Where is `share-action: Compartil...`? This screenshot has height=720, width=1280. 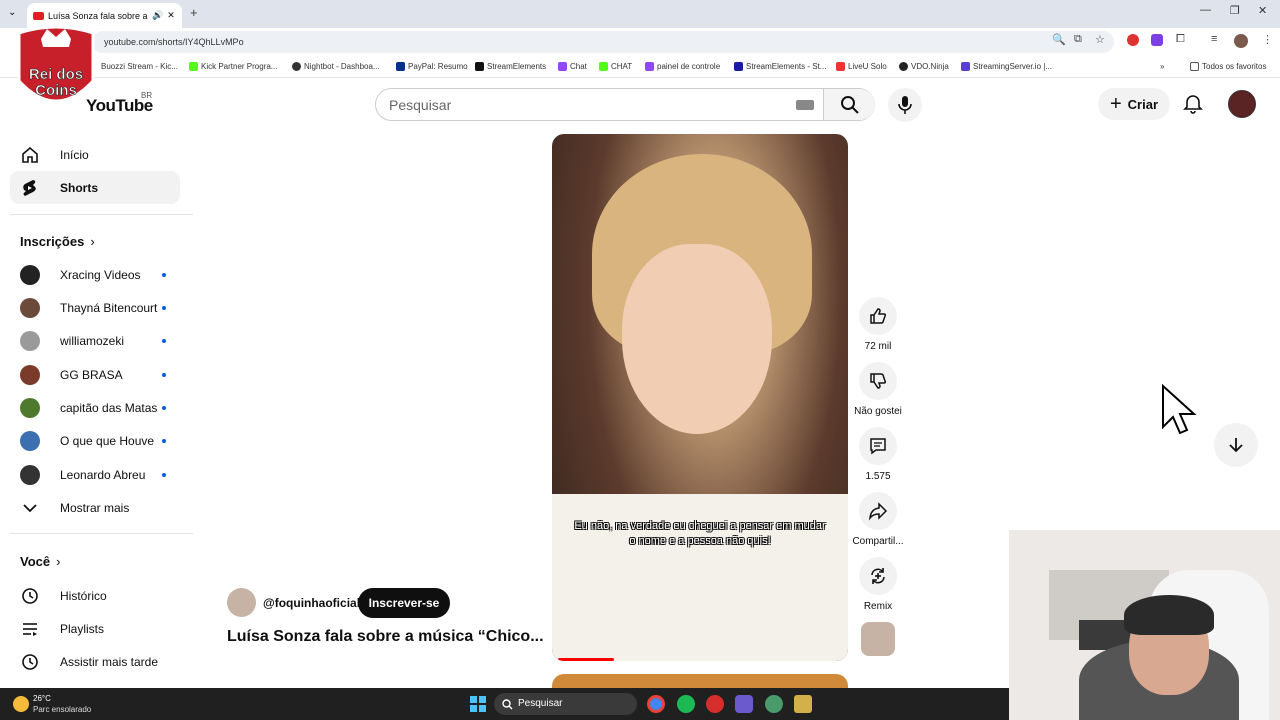
share-action: Compartil... is located at coordinates (878, 519).